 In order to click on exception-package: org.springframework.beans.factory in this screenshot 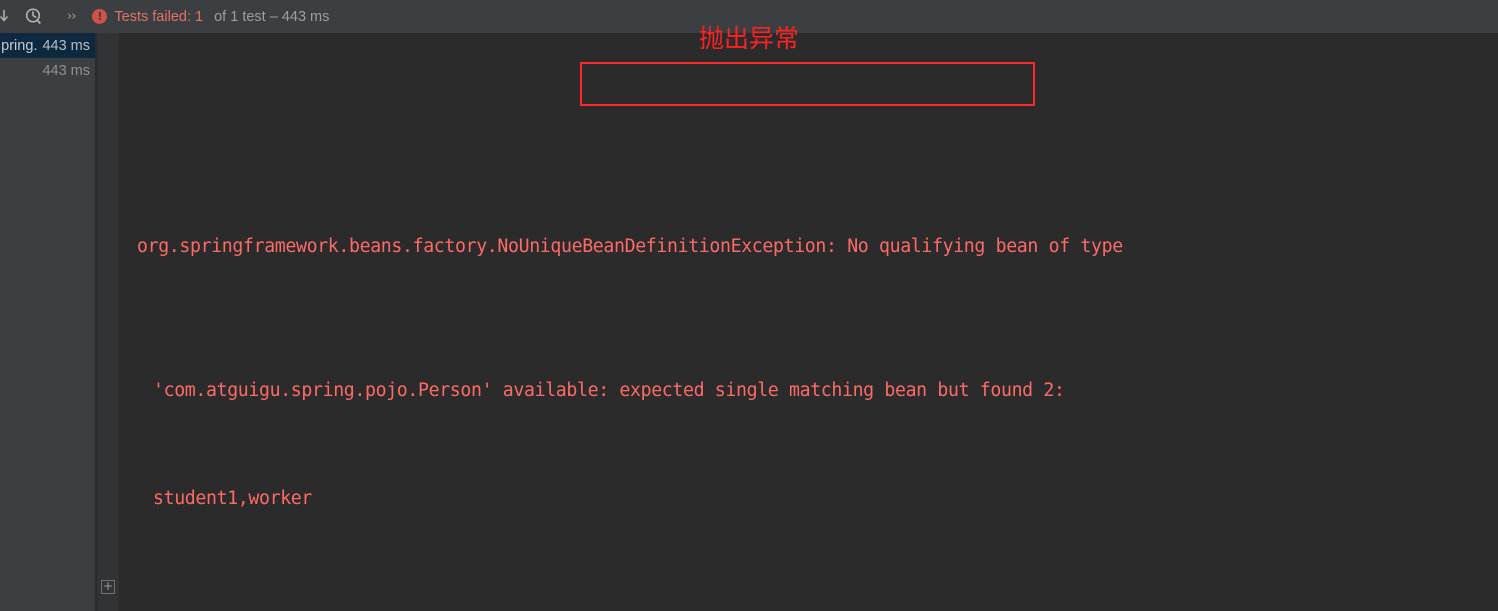, I will do `click(312, 246)`.